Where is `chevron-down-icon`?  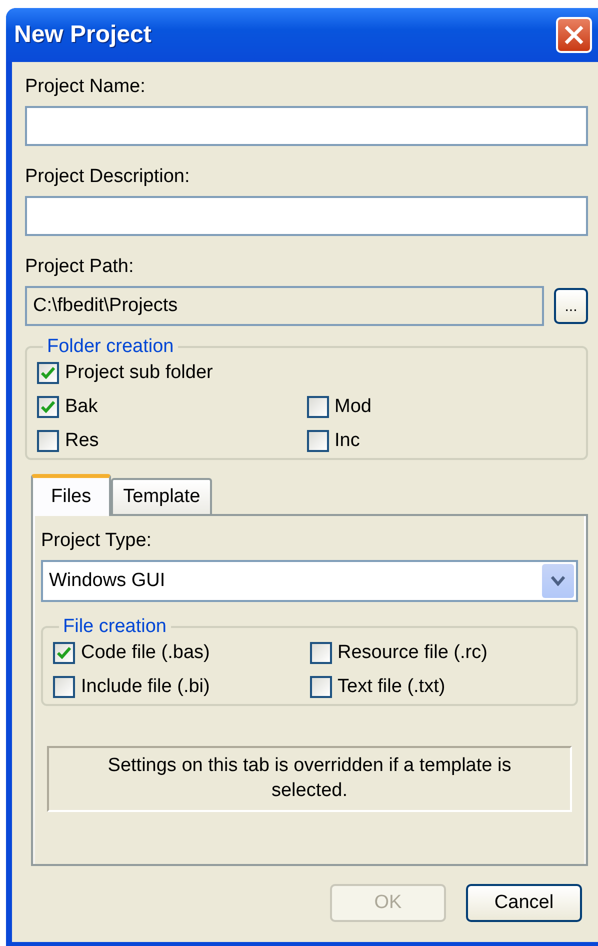
chevron-down-icon is located at coordinates (558, 581).